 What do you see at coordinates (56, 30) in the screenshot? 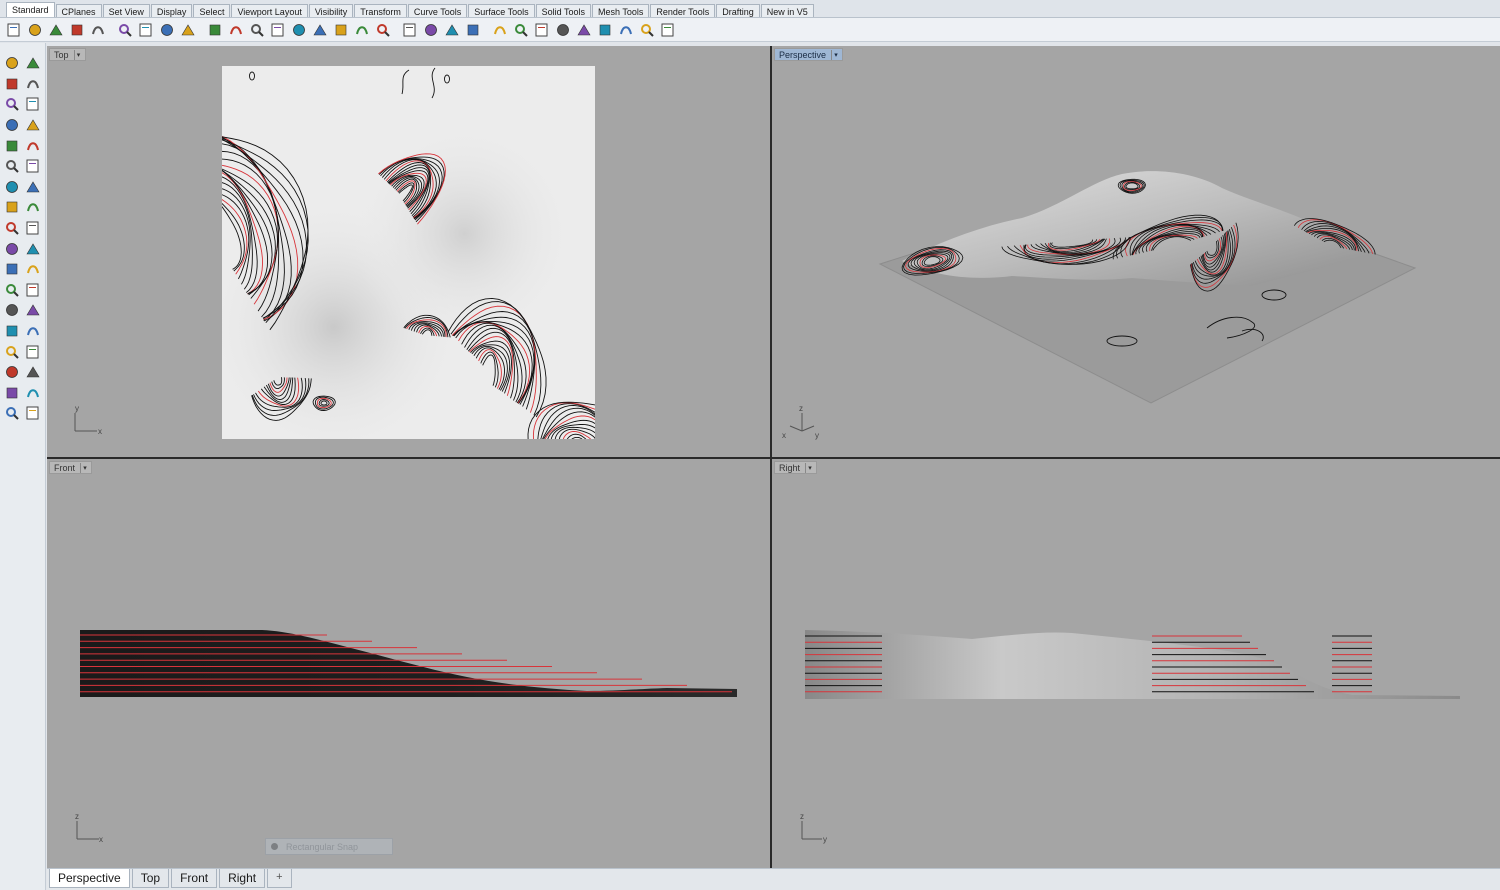
I see `save-icon` at bounding box center [56, 30].